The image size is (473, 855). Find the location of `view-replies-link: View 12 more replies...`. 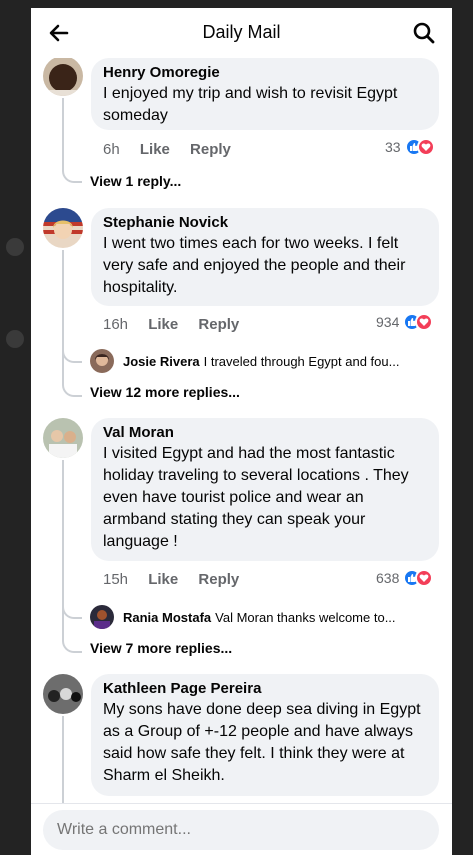

view-replies-link: View 12 more replies... is located at coordinates (165, 392).